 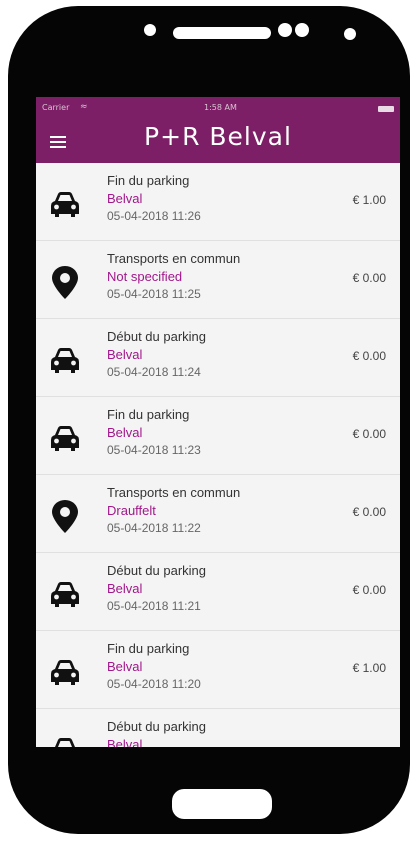 What do you see at coordinates (222, 33) in the screenshot?
I see `earpiece-speaker` at bounding box center [222, 33].